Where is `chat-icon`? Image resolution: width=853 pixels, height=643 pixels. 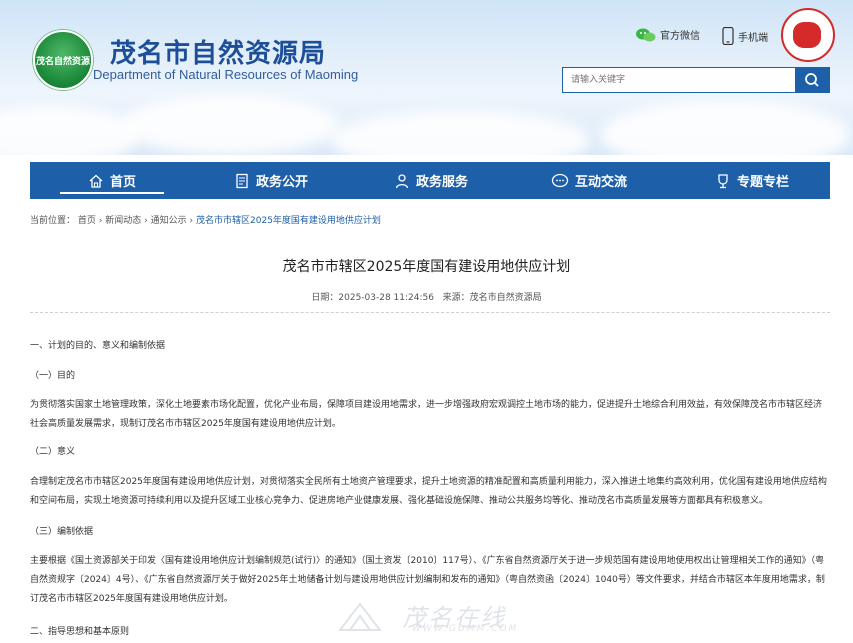 chat-icon is located at coordinates (560, 180).